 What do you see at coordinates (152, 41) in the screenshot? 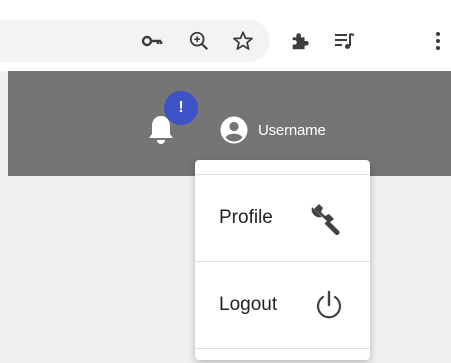
I see `key-icon` at bounding box center [152, 41].